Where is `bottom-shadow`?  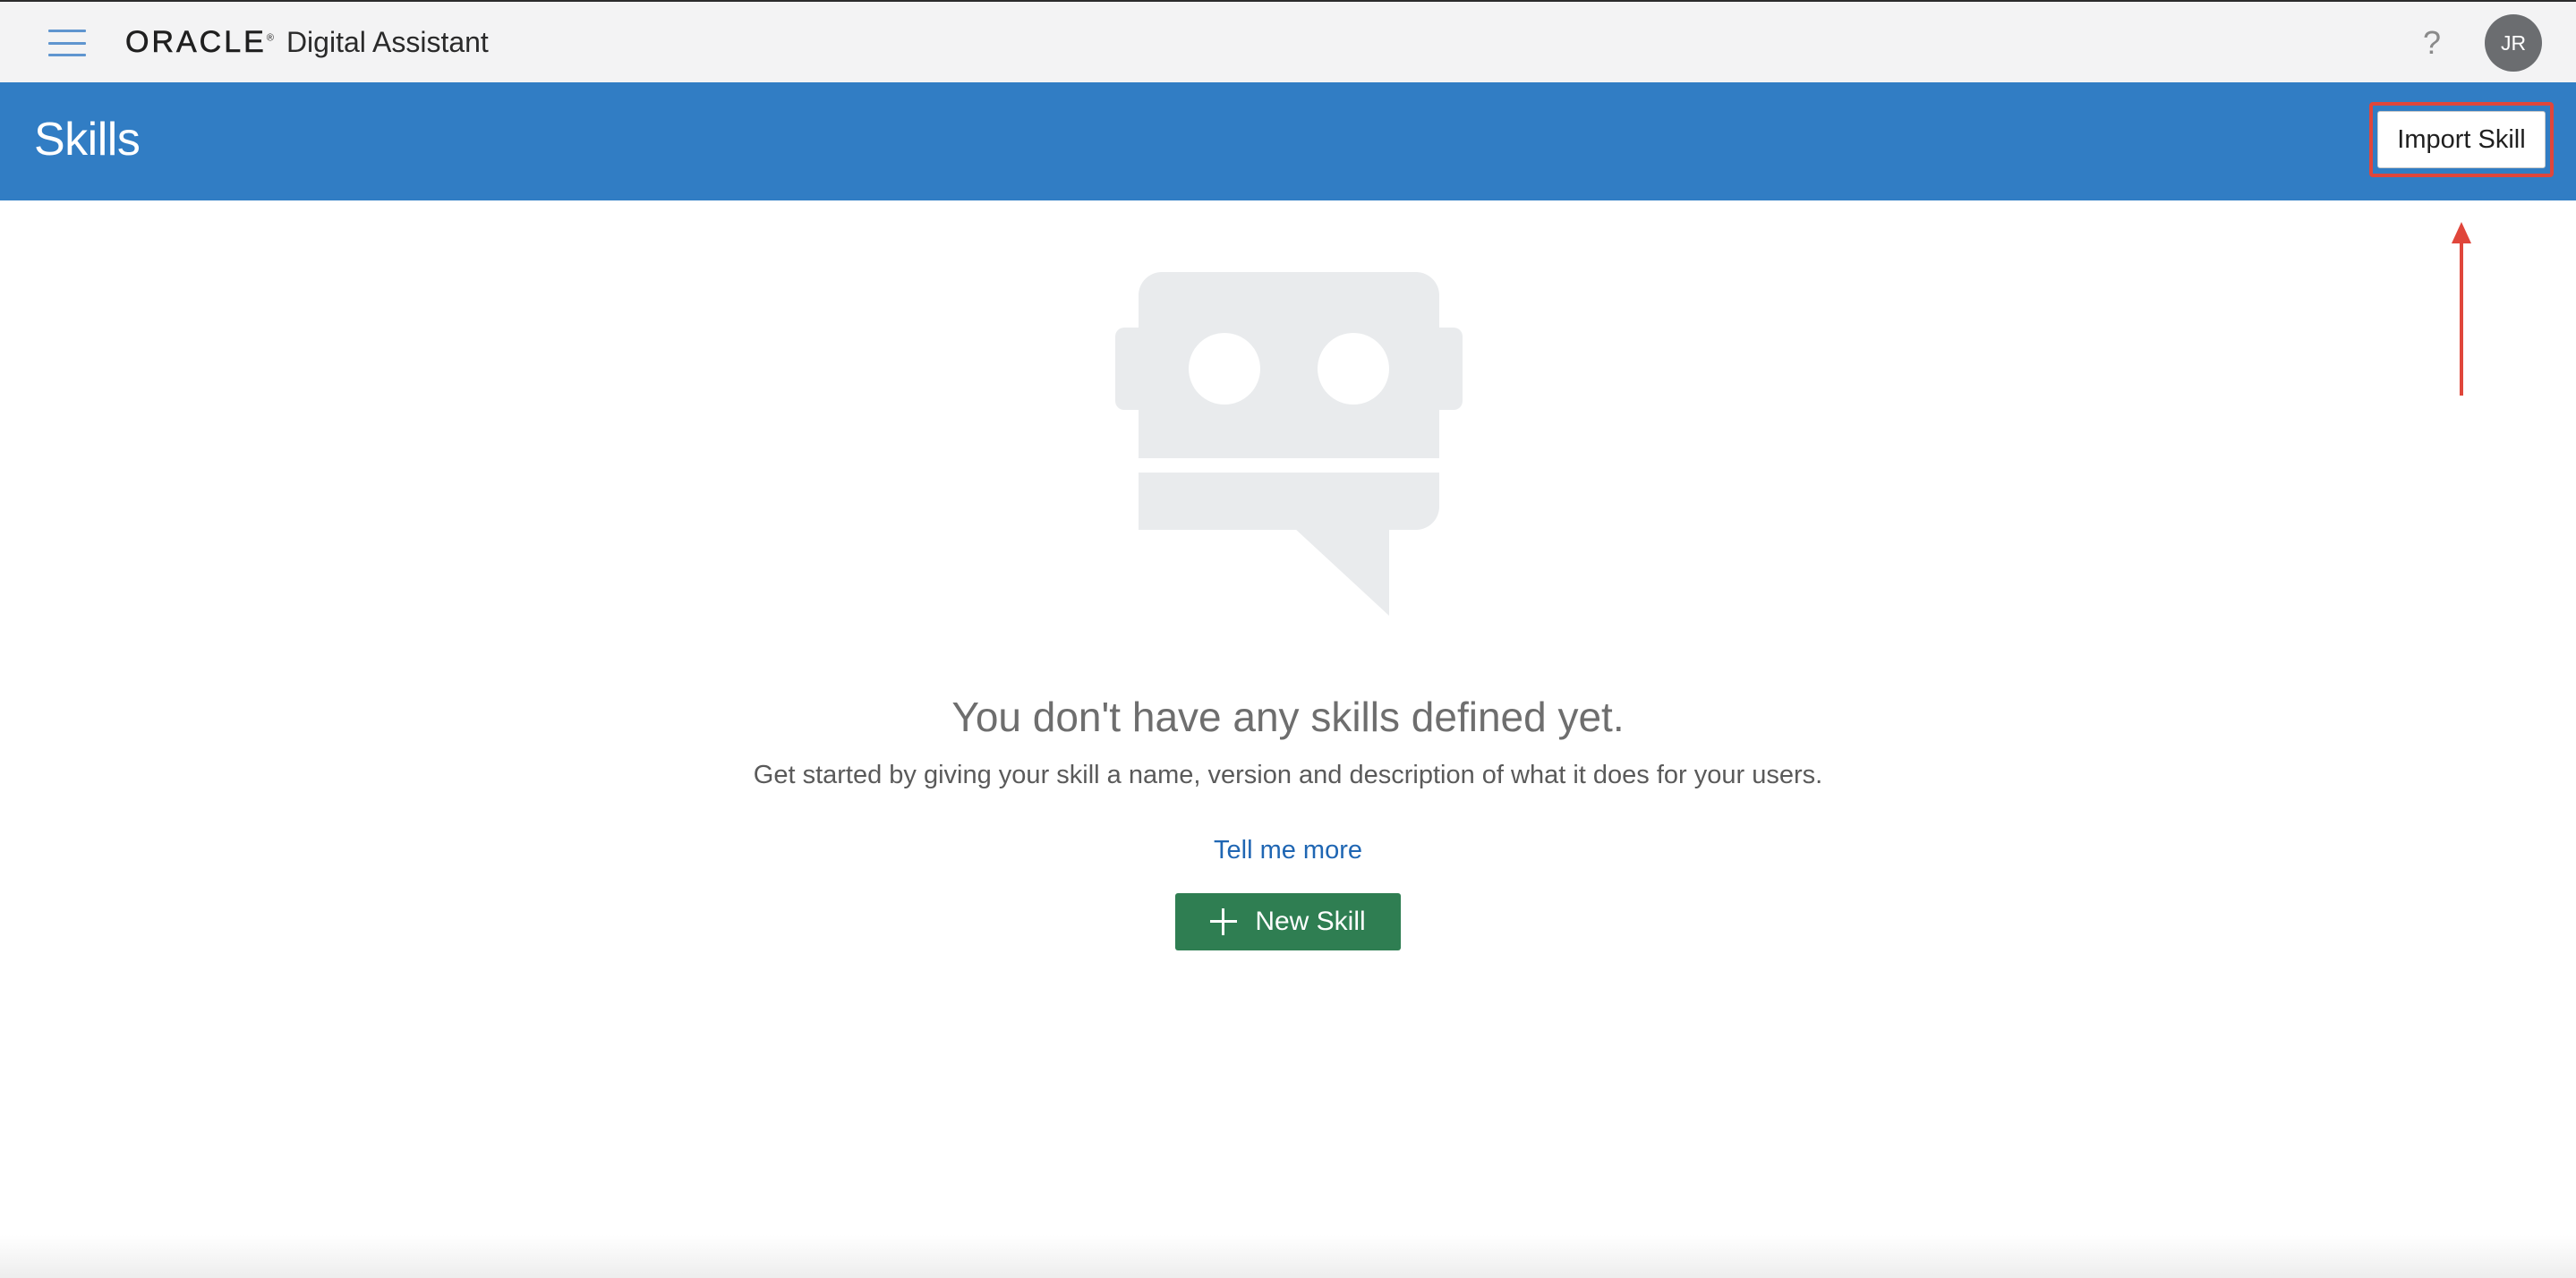 bottom-shadow is located at coordinates (1288, 1256).